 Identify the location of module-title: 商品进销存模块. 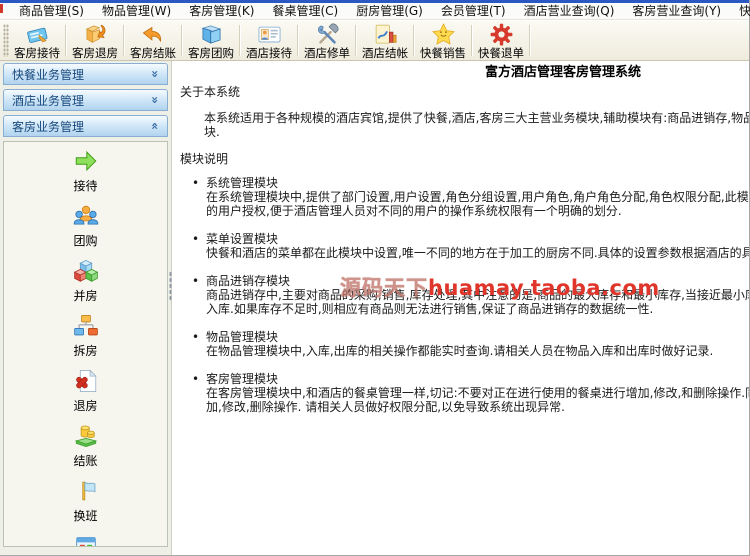
(248, 281).